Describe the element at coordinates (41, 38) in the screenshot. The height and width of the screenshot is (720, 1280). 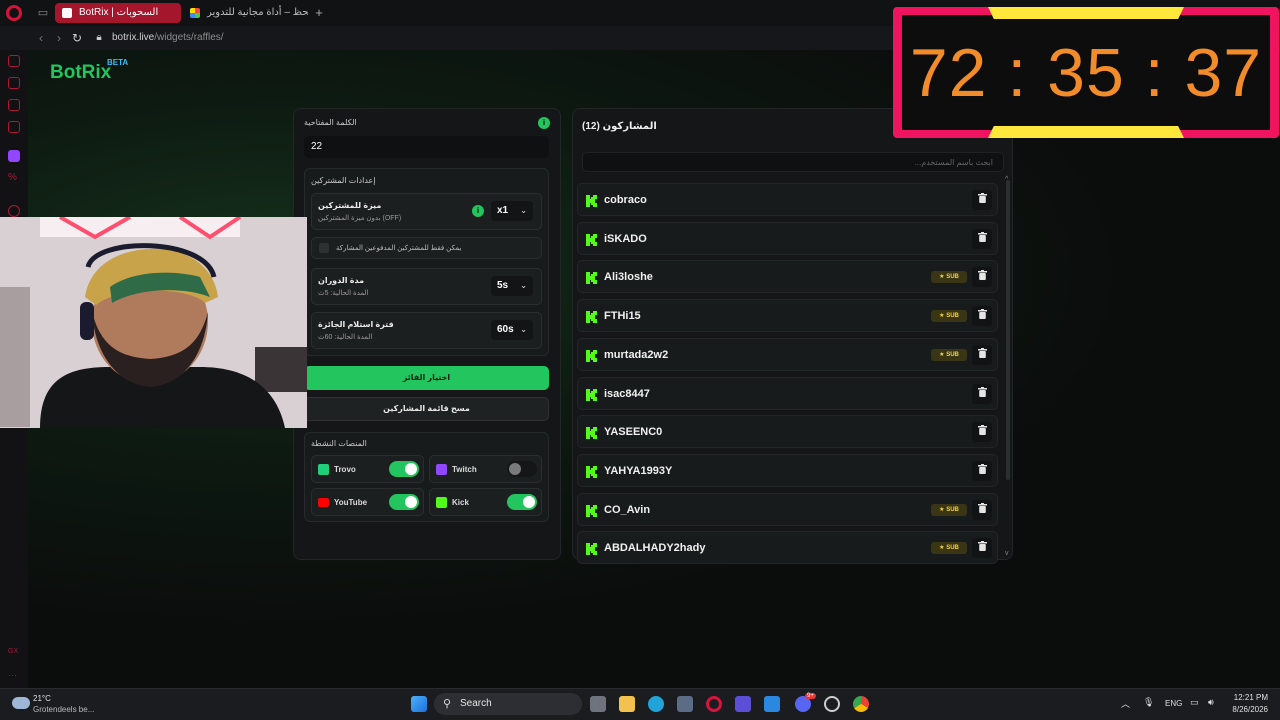
I see `back-icon: ‹` at that location.